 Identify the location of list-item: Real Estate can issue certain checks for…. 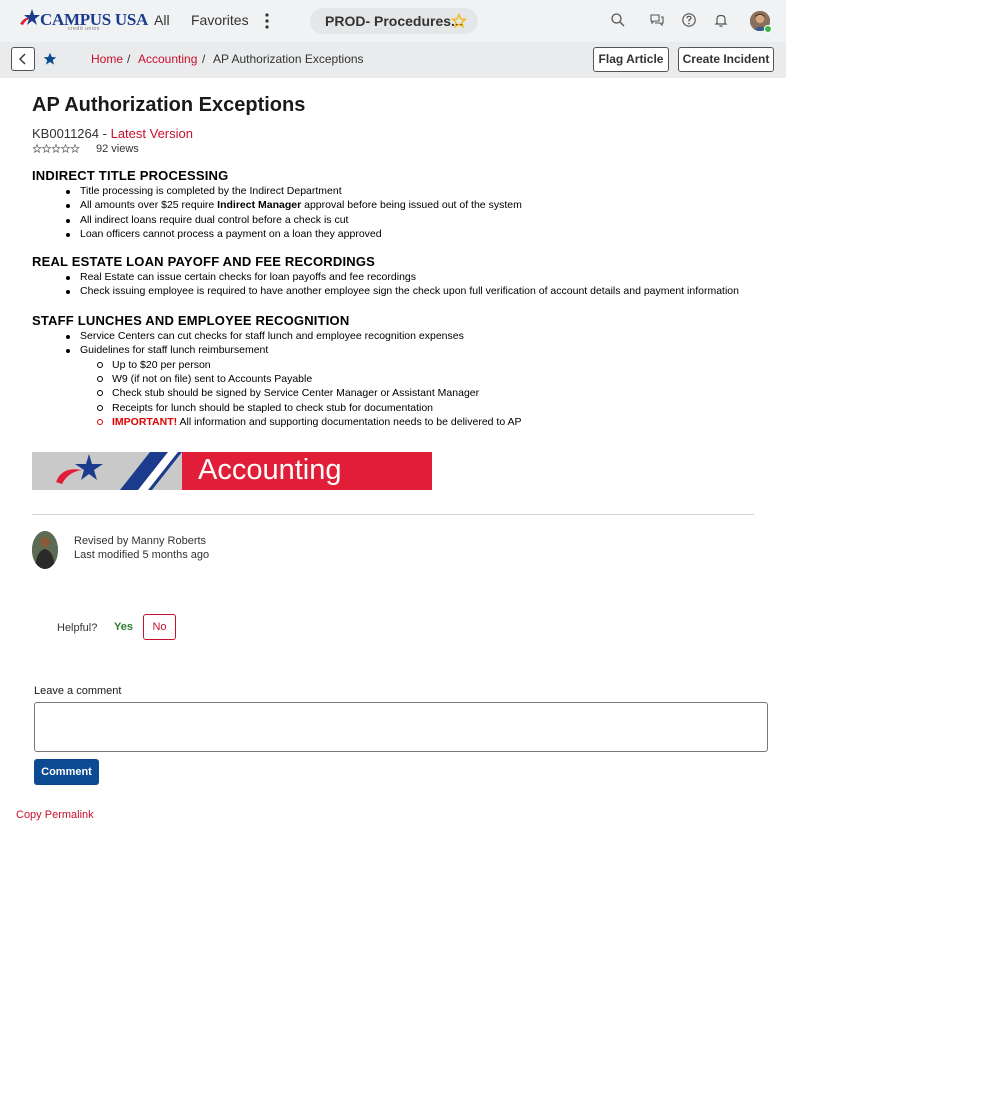
(241, 277).